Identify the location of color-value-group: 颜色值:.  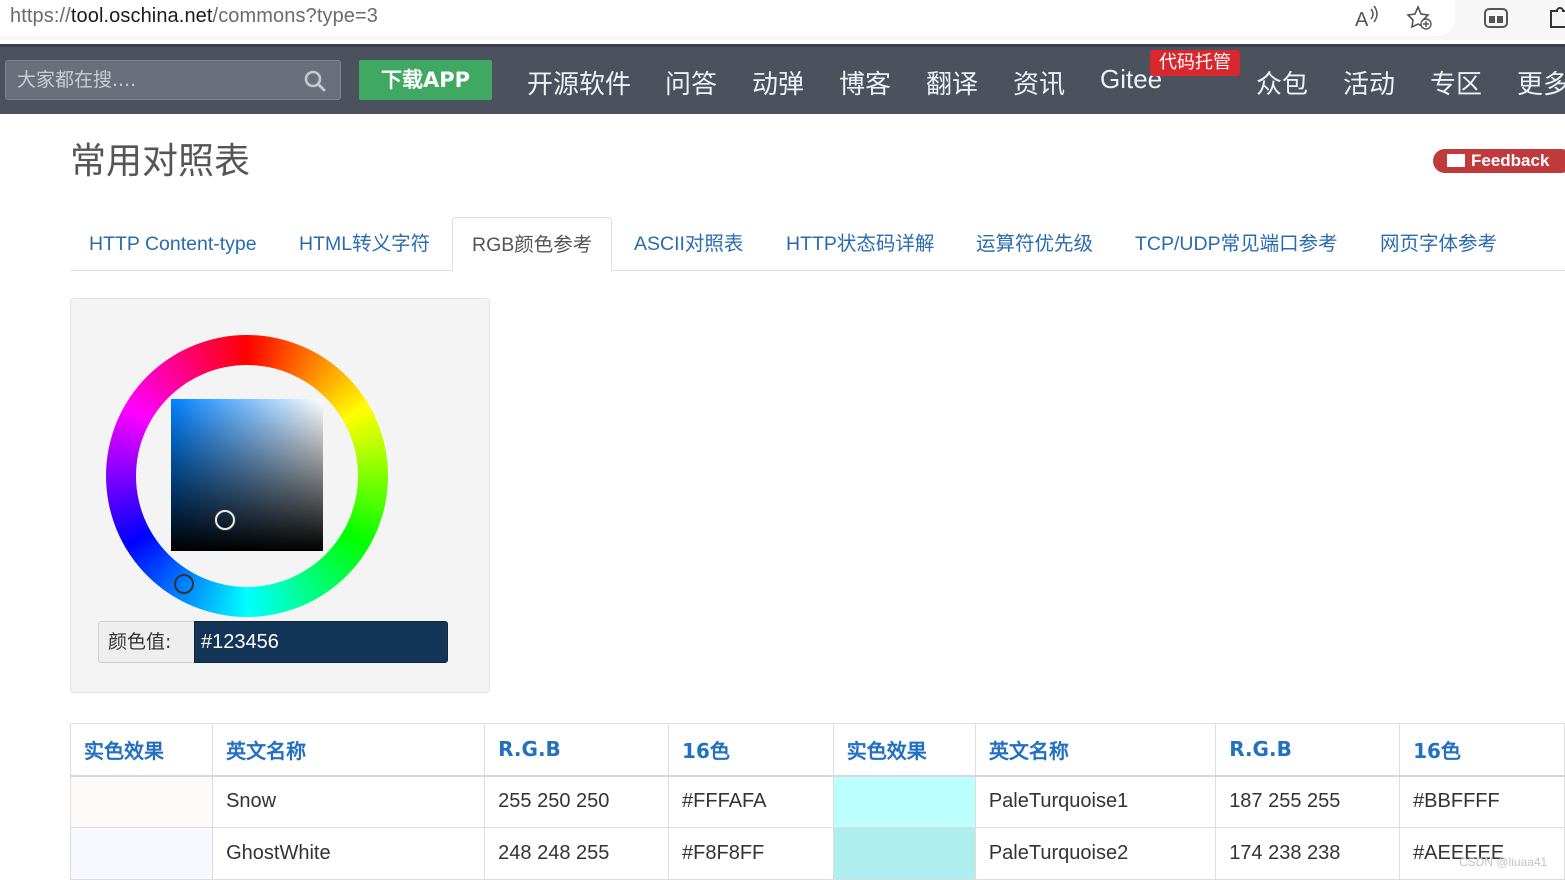
(273, 642).